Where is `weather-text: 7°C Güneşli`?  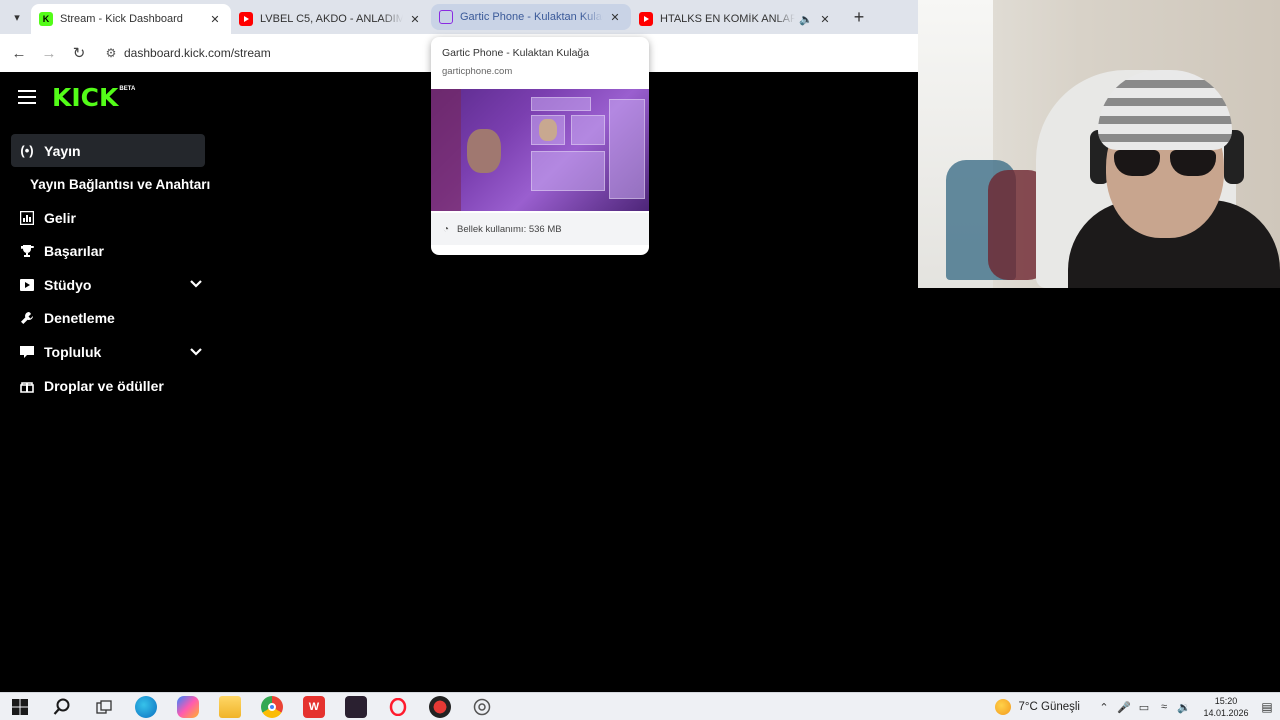 weather-text: 7°C Güneşli is located at coordinates (1049, 707).